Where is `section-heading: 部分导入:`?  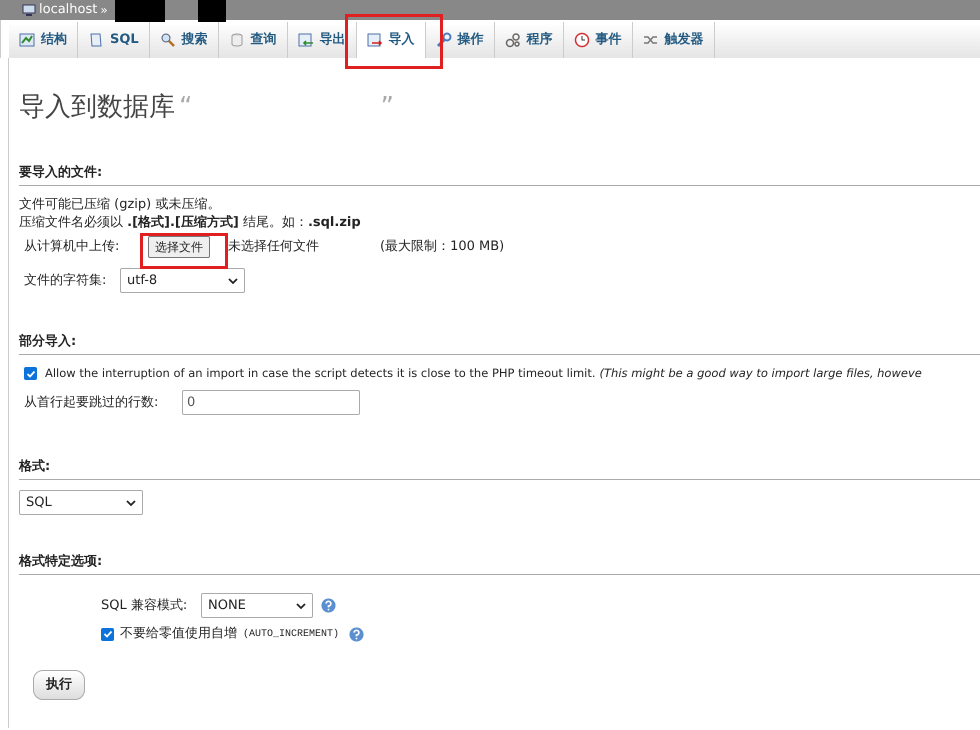
section-heading: 部分导入: is located at coordinates (47, 341).